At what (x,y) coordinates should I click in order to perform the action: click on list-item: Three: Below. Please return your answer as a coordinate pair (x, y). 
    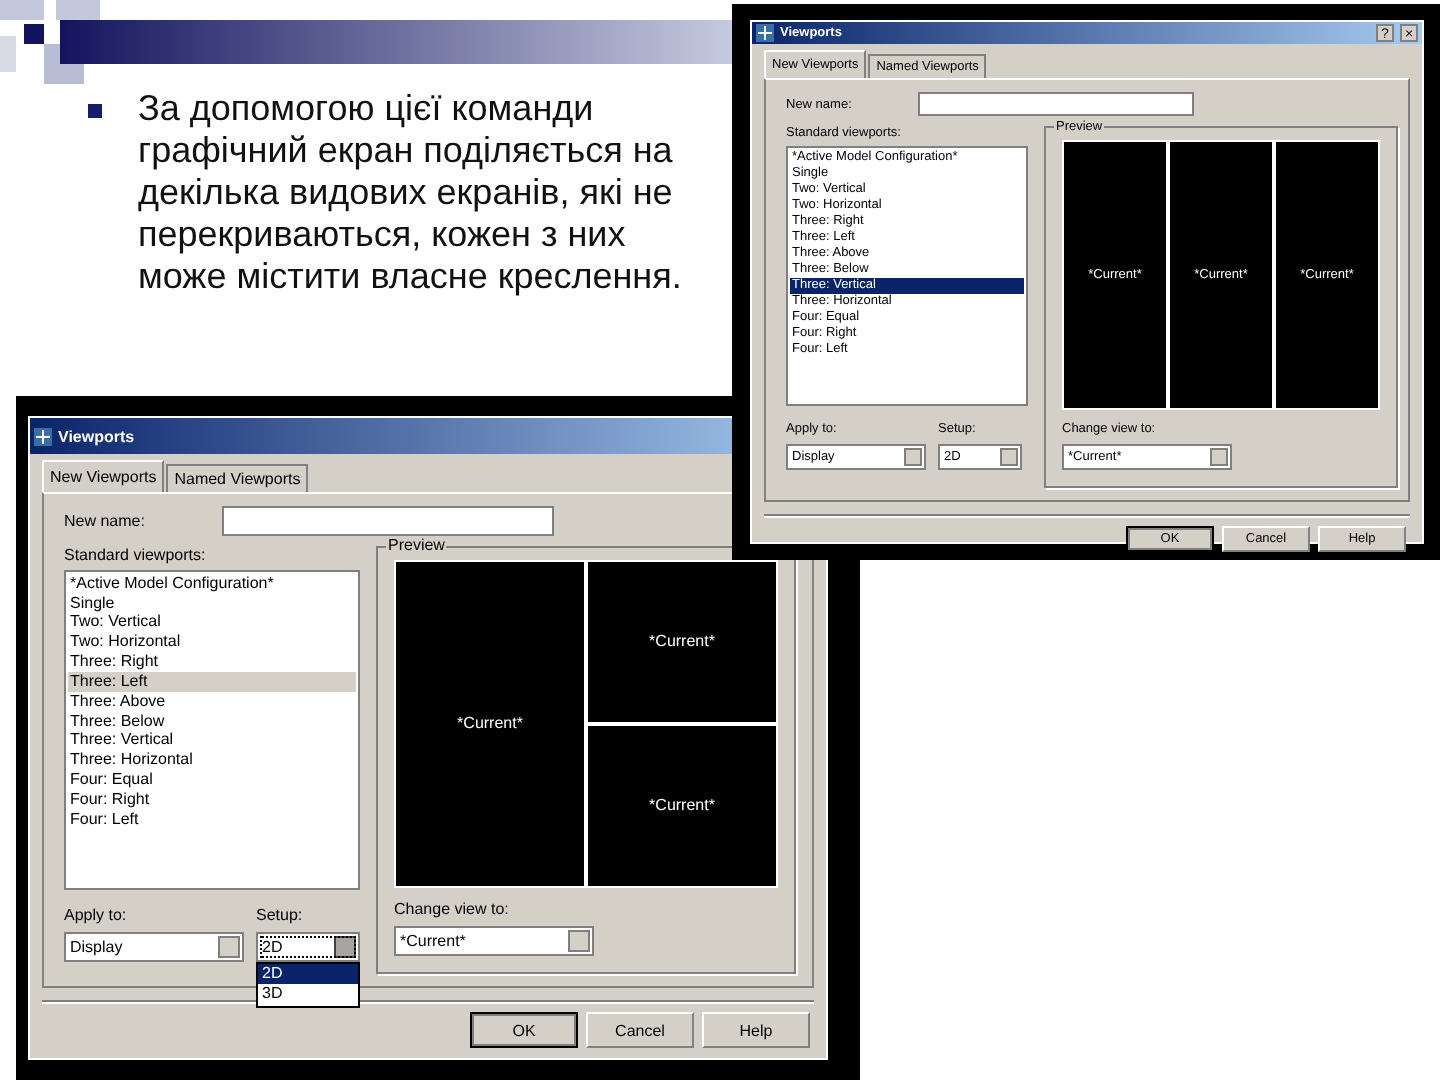
    Looking at the image, I should click on (212, 721).